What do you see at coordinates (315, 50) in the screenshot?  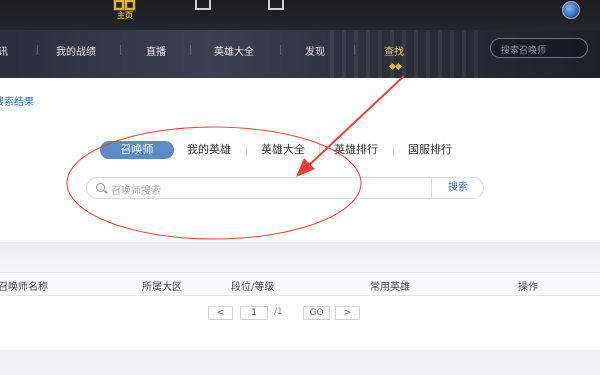 I see `nav-item-discover: 发现` at bounding box center [315, 50].